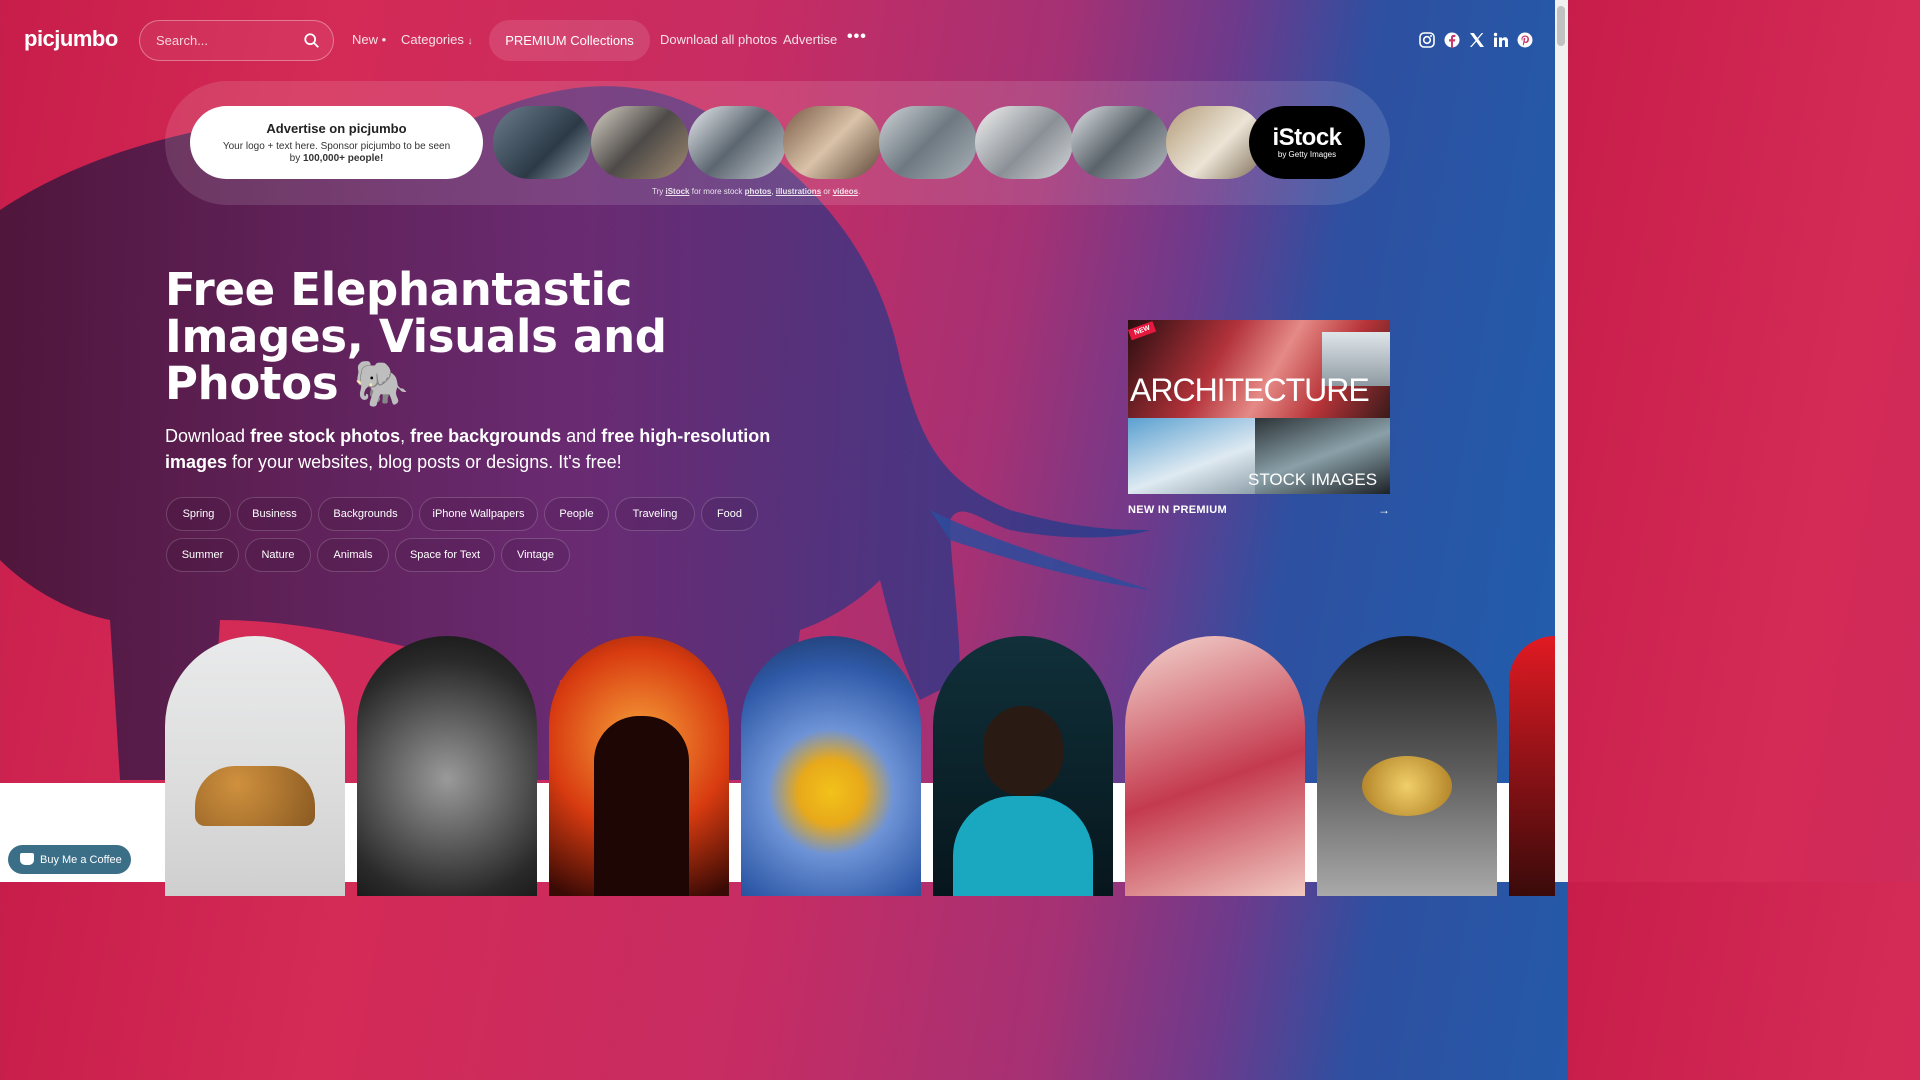 The image size is (1920, 1080). What do you see at coordinates (274, 514) in the screenshot?
I see `tag-business: Business` at bounding box center [274, 514].